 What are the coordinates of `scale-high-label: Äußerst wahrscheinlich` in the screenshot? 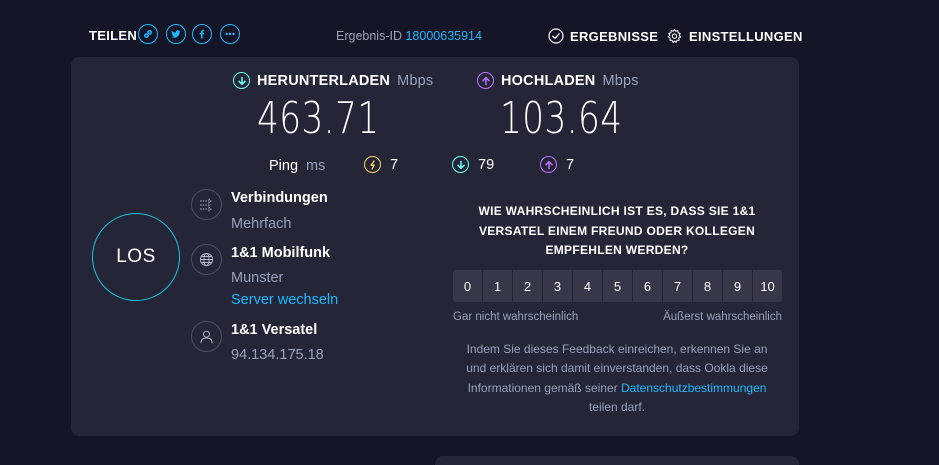 It's located at (722, 317).